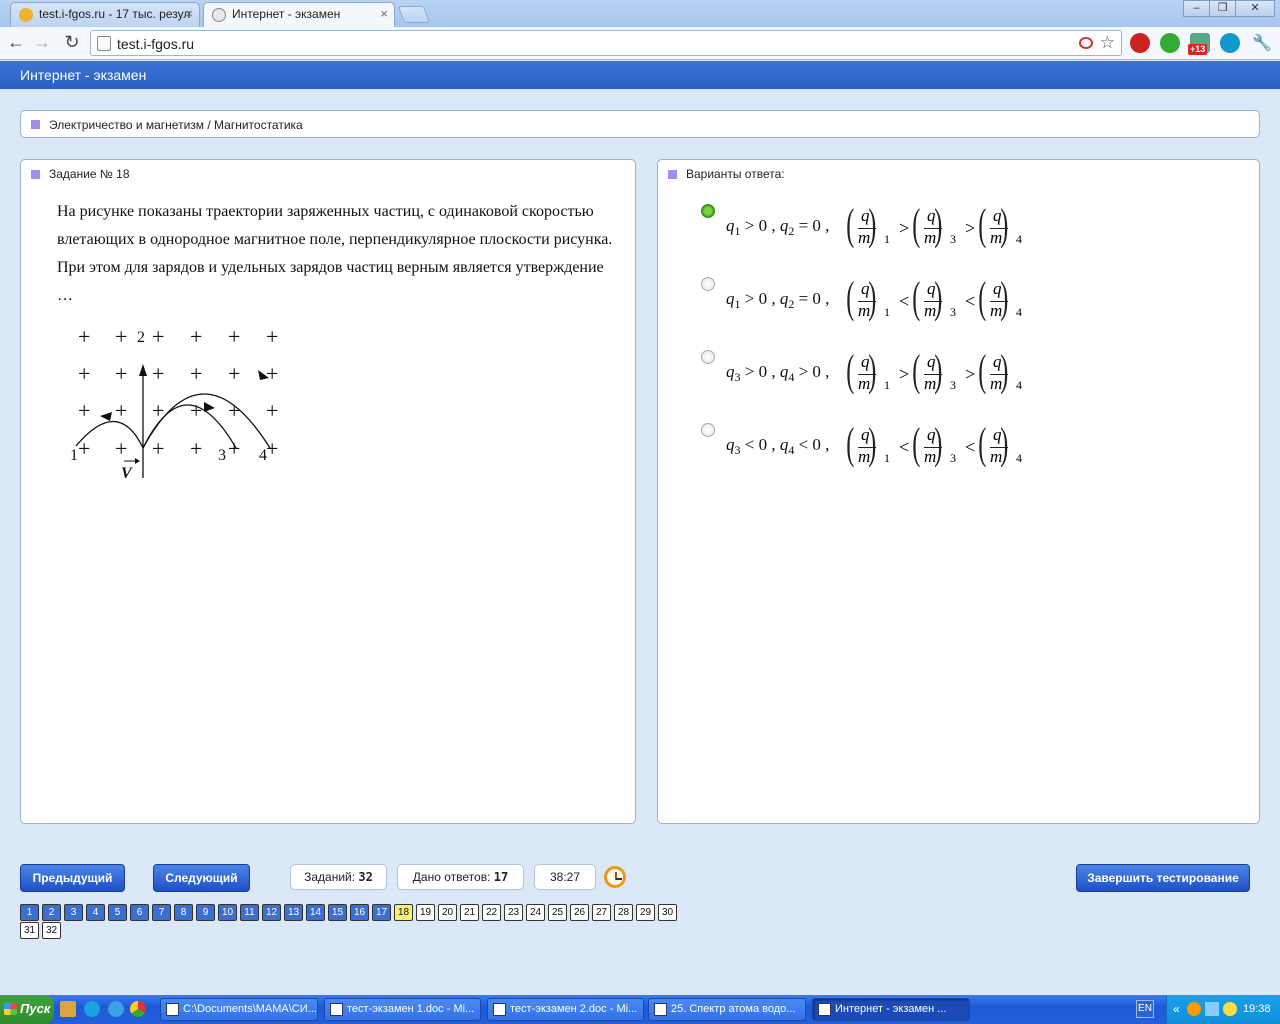  Describe the element at coordinates (201, 878) in the screenshot. I see `next-button: Следующий` at that location.